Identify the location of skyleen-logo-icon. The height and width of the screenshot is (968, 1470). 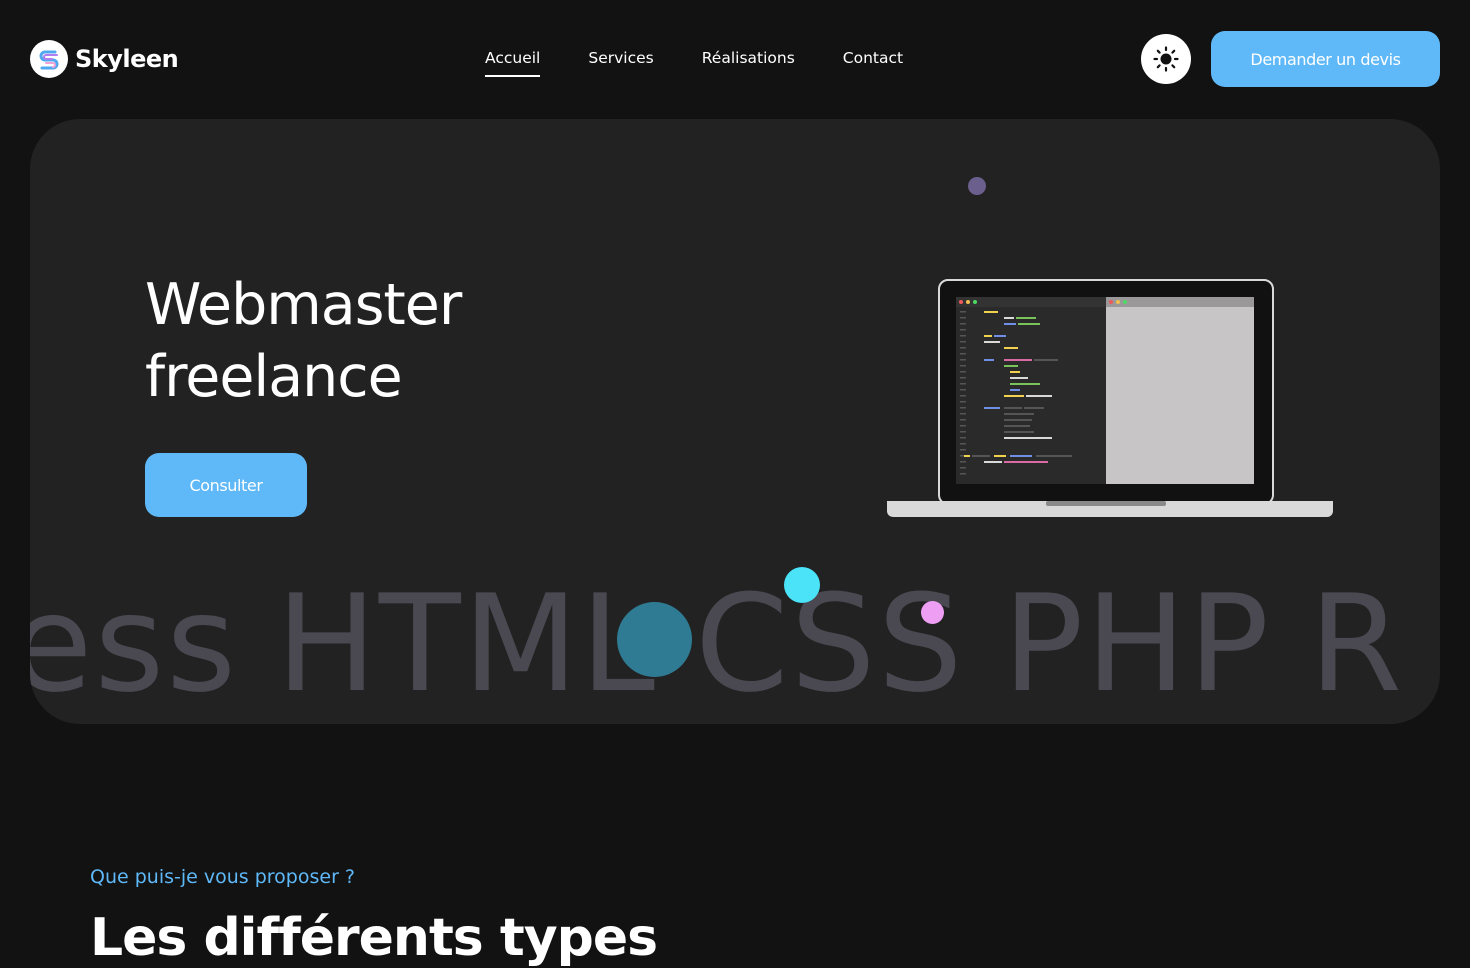
(49, 59).